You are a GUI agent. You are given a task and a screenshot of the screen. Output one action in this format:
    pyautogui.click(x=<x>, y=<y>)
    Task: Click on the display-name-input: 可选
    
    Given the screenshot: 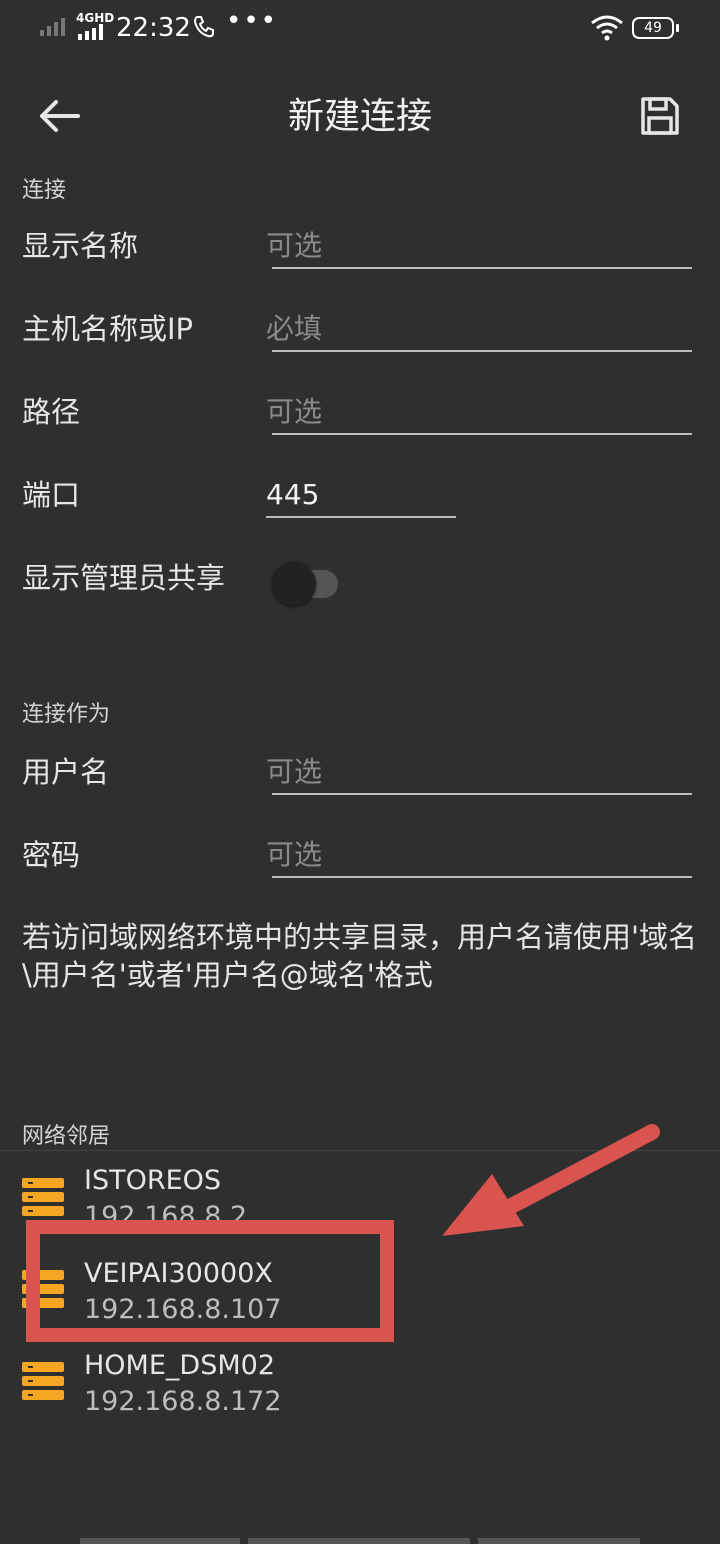 What is the action you would take?
    pyautogui.click(x=294, y=246)
    